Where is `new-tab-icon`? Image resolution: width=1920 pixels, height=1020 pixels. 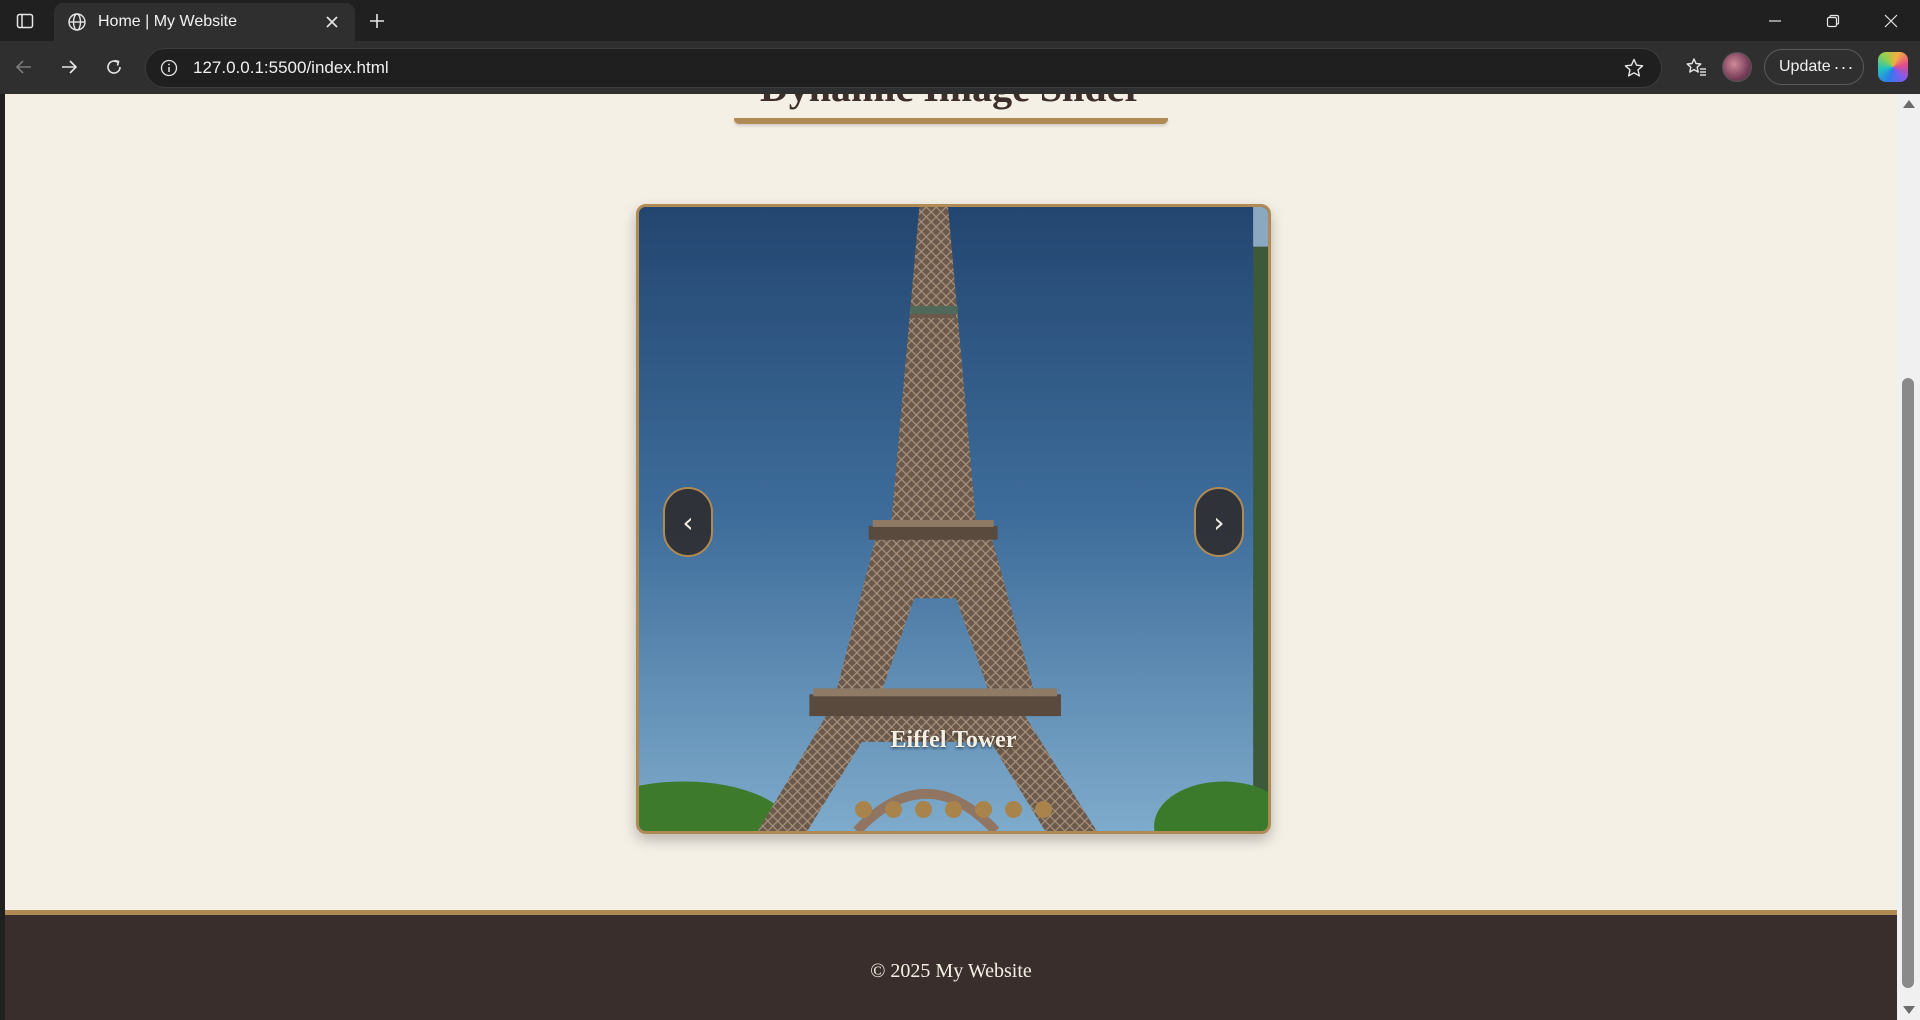
new-tab-icon is located at coordinates (377, 21).